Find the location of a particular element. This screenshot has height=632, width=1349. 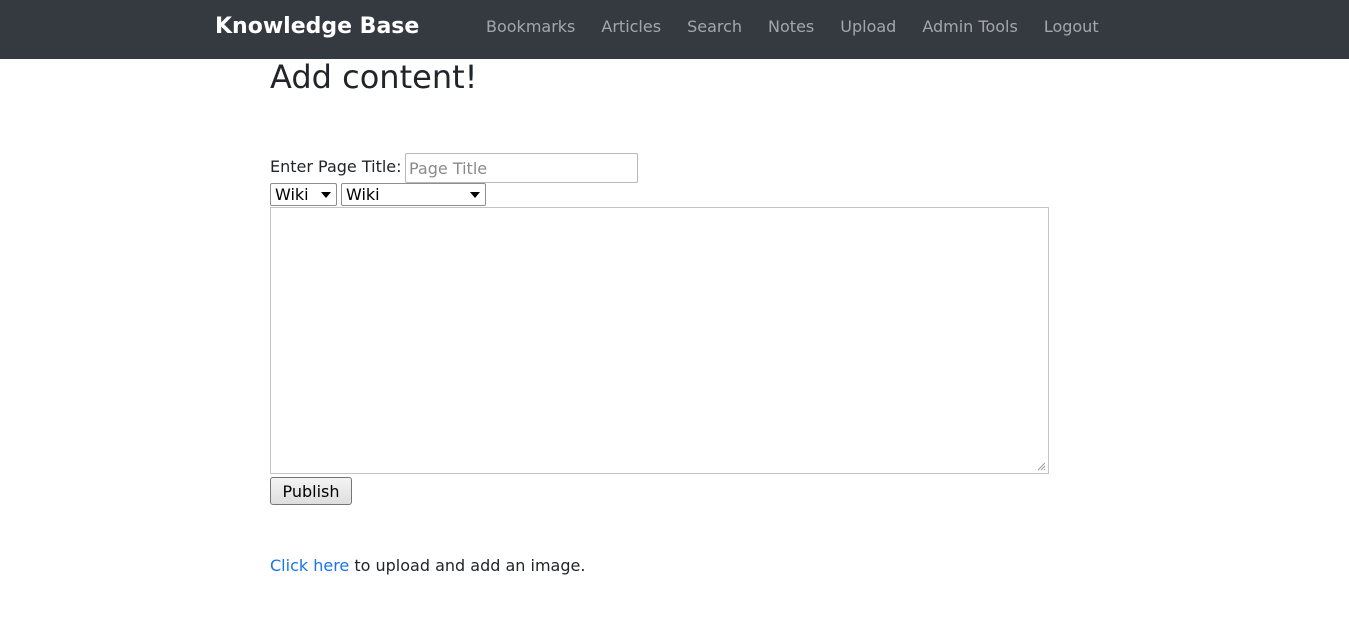

nav-link-articles: Articles is located at coordinates (631, 26).